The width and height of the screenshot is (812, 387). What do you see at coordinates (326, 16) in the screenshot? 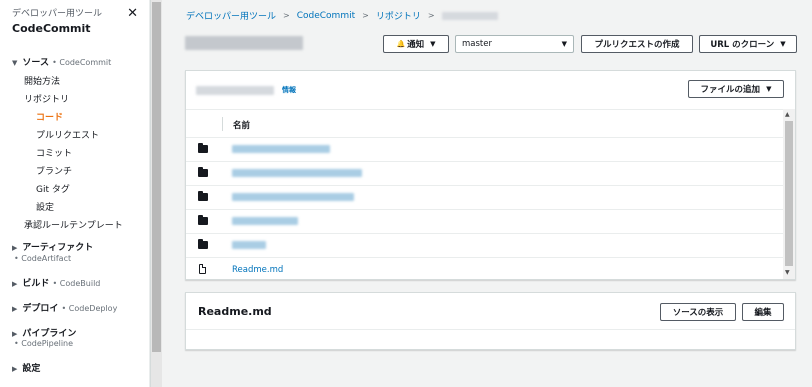
I see `breadcrumb-codecommit: CodeCommit` at bounding box center [326, 16].